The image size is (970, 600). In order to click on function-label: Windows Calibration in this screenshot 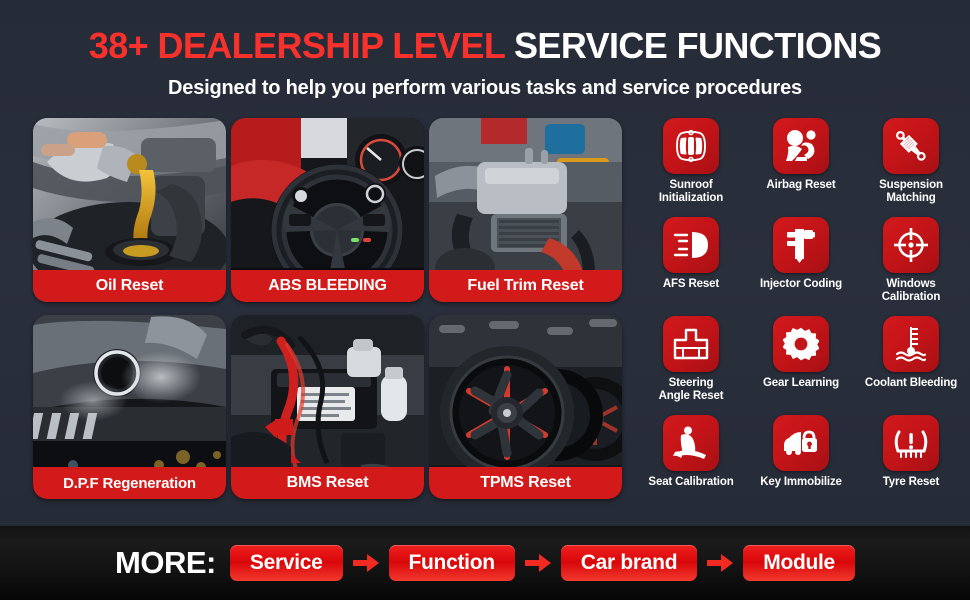, I will do `click(911, 290)`.